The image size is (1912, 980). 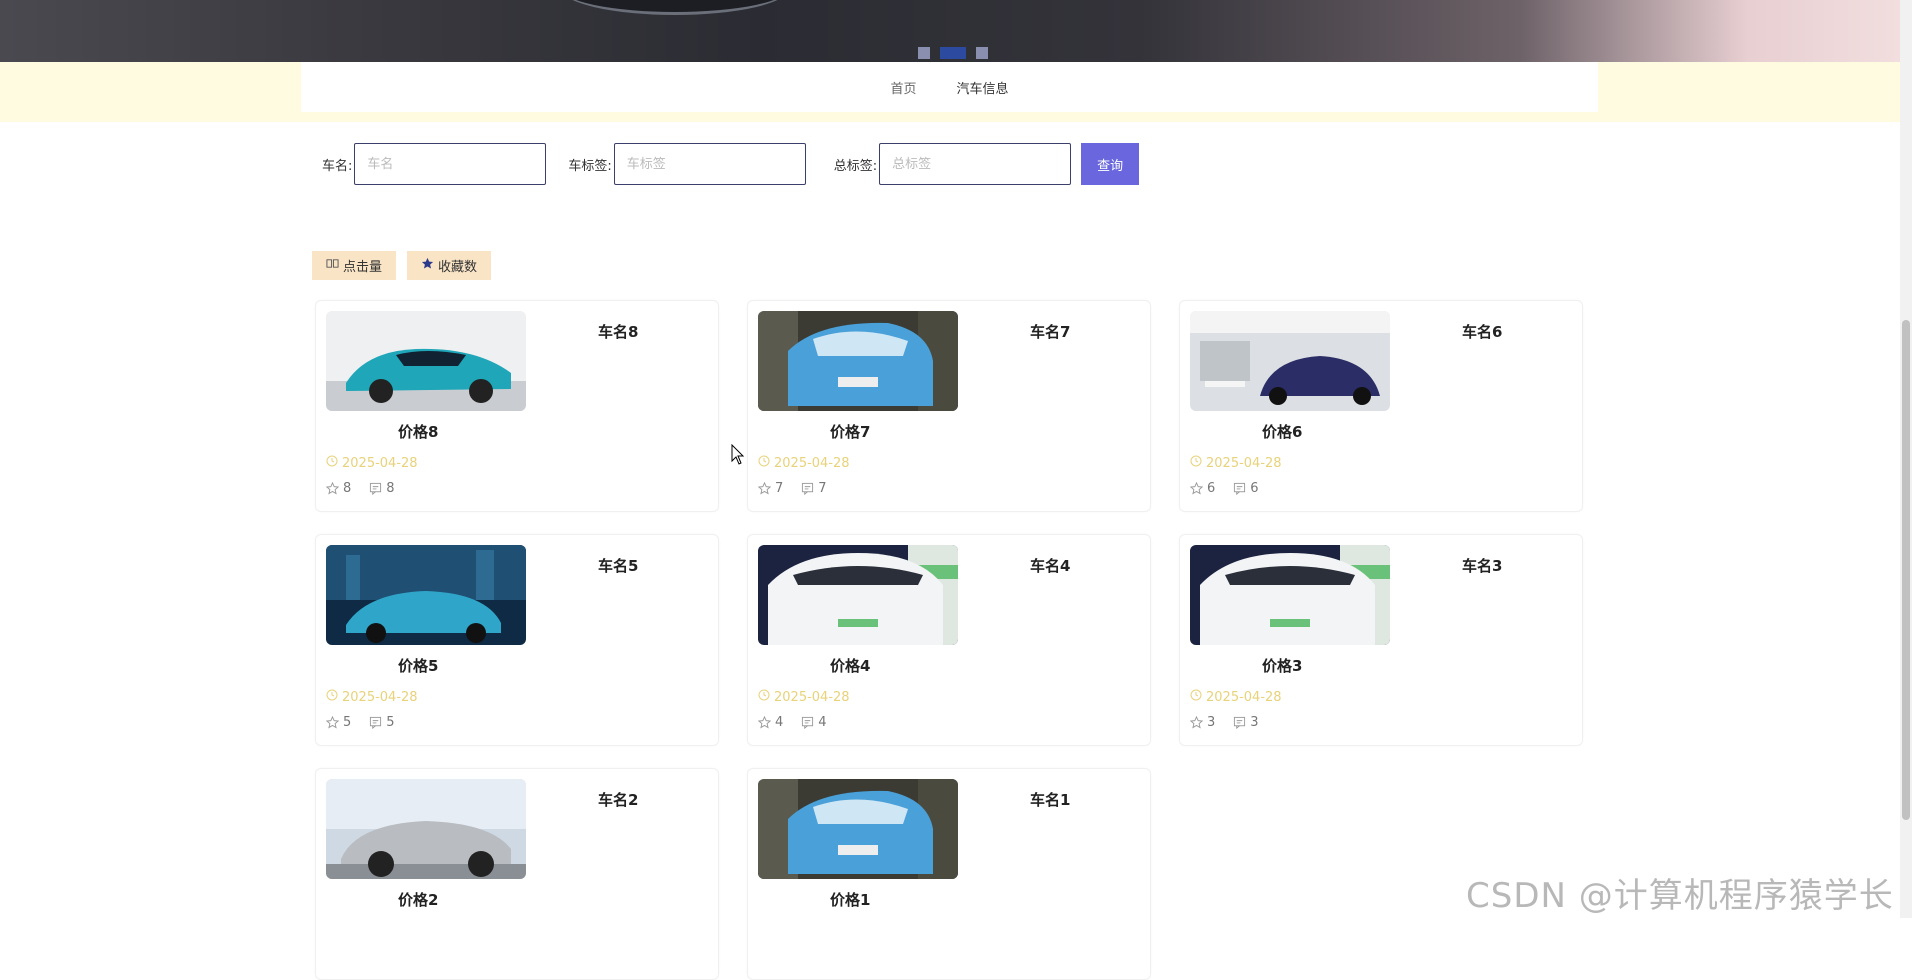 What do you see at coordinates (1482, 331) in the screenshot?
I see `car-name: 车名6` at bounding box center [1482, 331].